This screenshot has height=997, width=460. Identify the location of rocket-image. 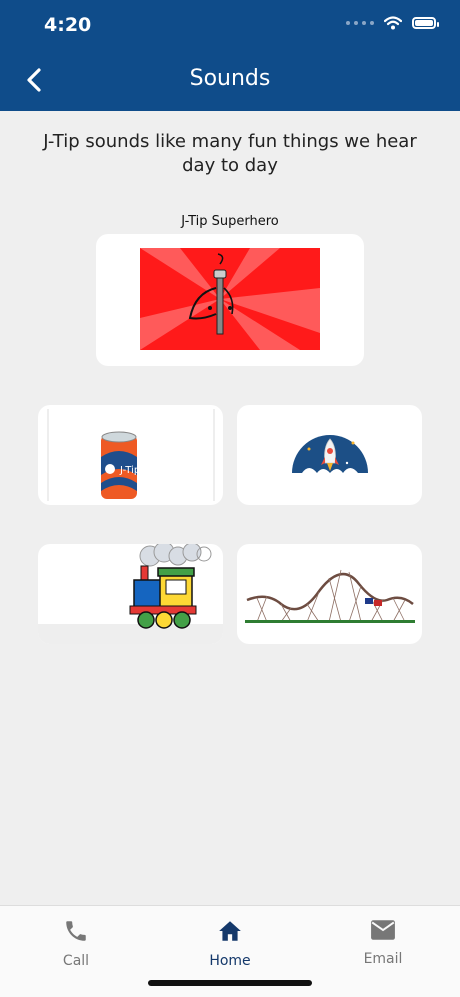
(330, 454).